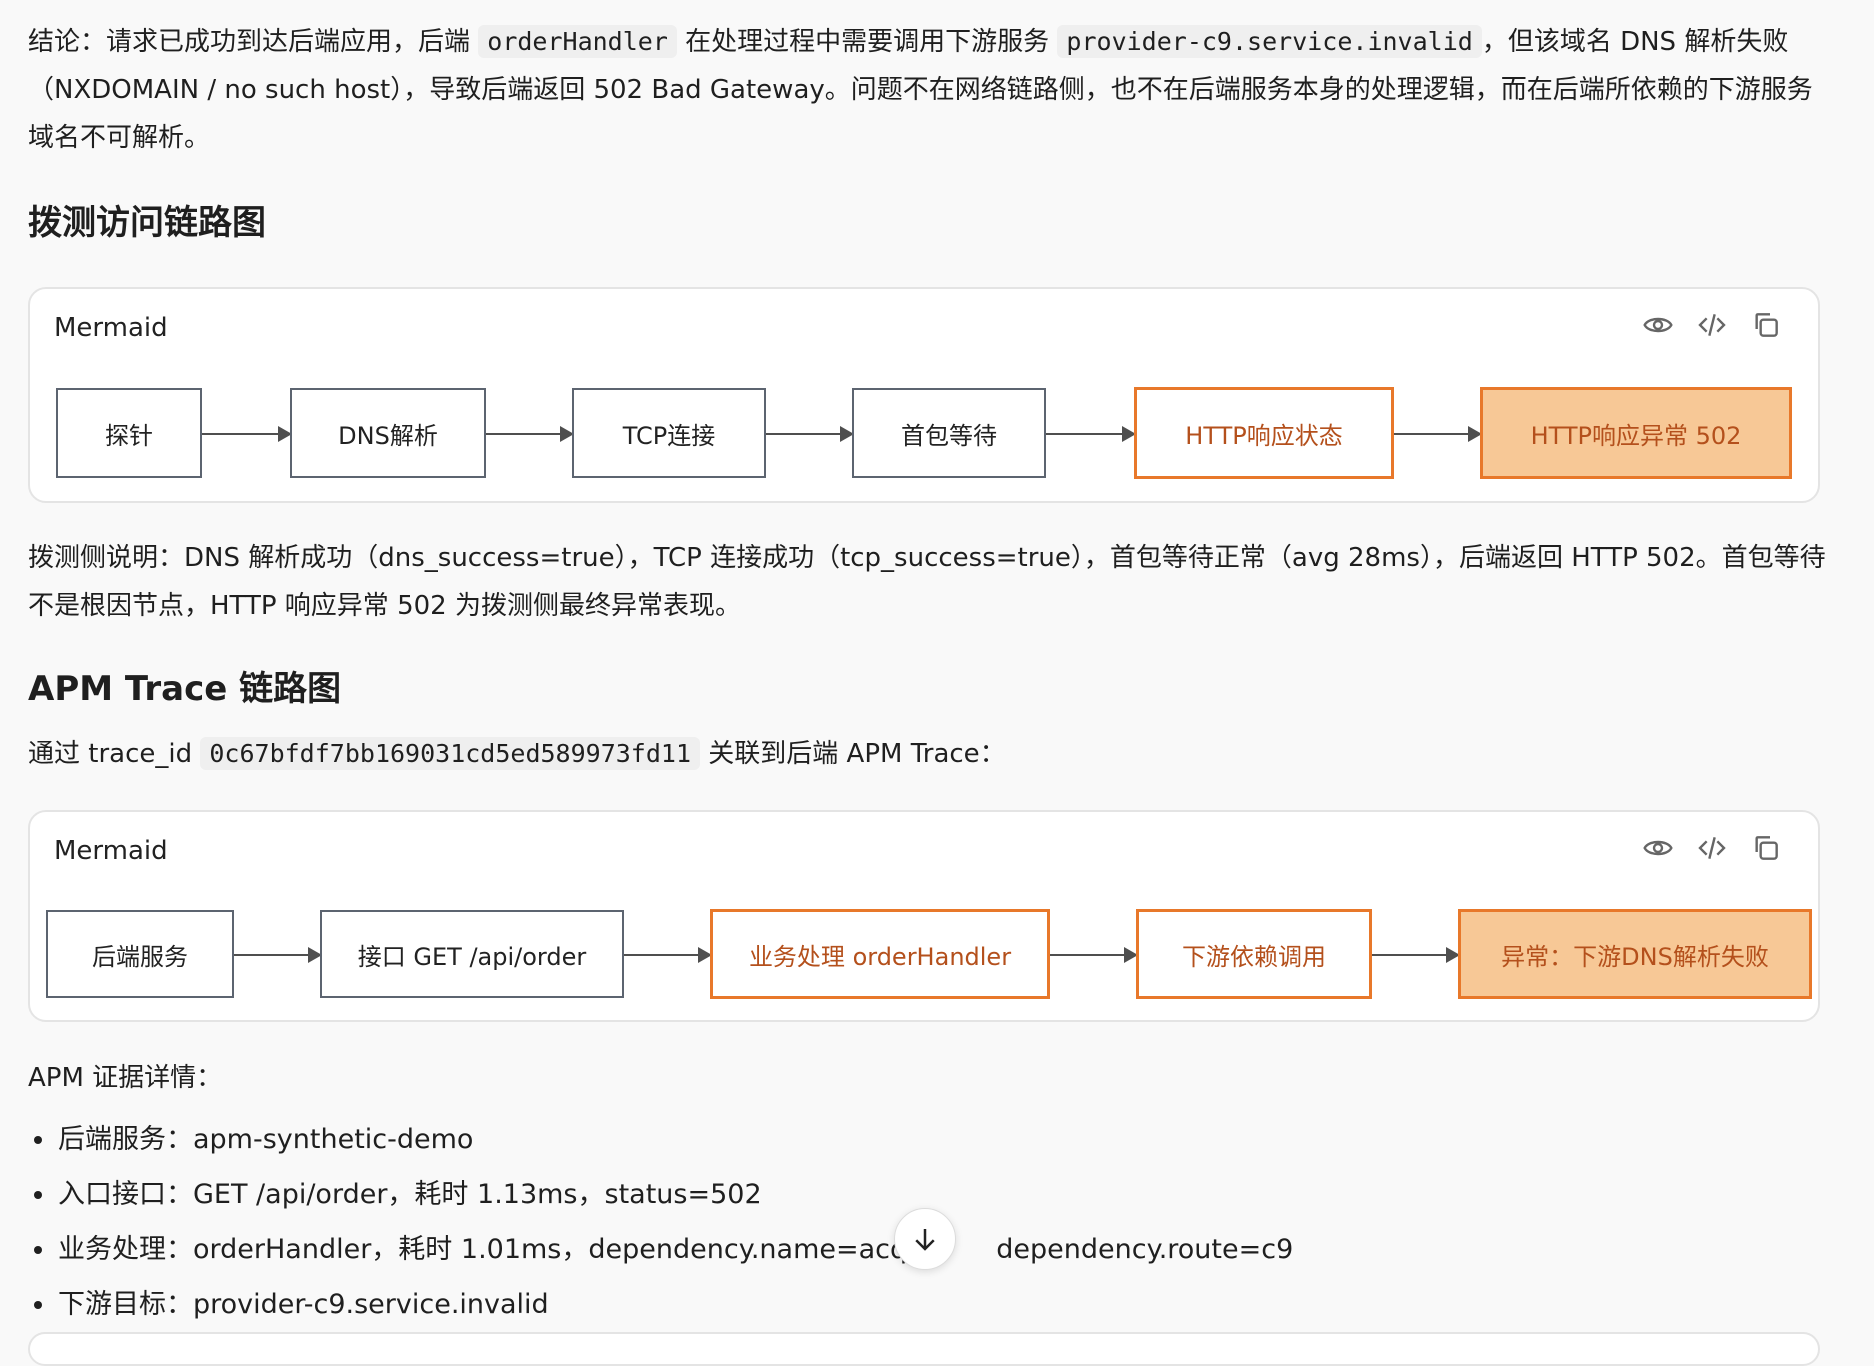 This screenshot has width=1874, height=1366. I want to click on arrow-down-icon, so click(925, 1240).